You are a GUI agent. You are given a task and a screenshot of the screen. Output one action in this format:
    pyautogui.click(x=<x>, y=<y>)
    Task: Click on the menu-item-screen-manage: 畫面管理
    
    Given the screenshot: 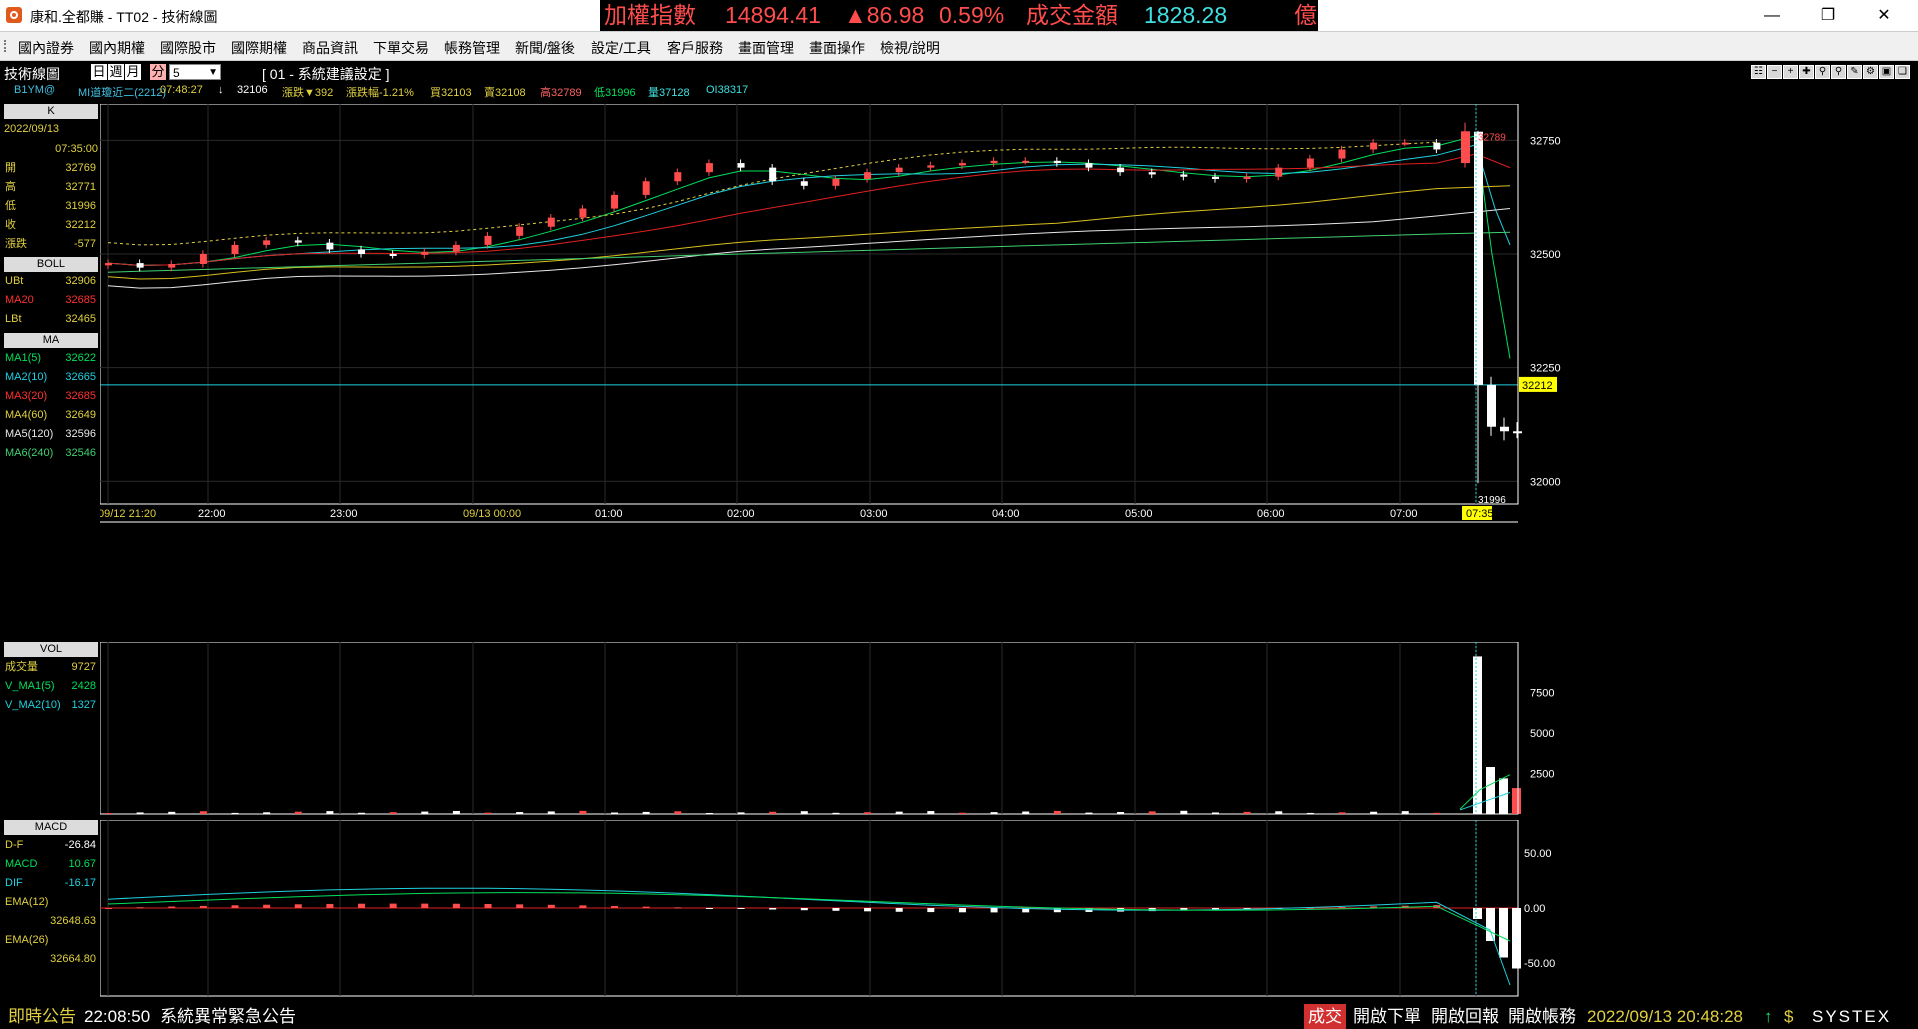 What is the action you would take?
    pyautogui.click(x=766, y=48)
    